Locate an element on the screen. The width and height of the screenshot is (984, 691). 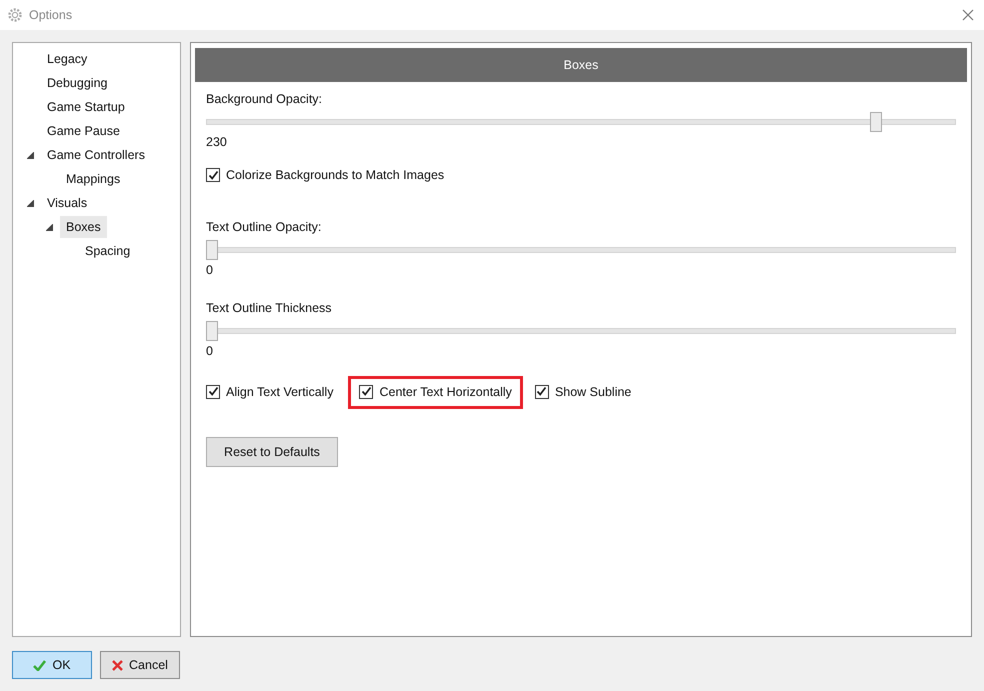
tree-item: Game Controllers is located at coordinates (96, 155).